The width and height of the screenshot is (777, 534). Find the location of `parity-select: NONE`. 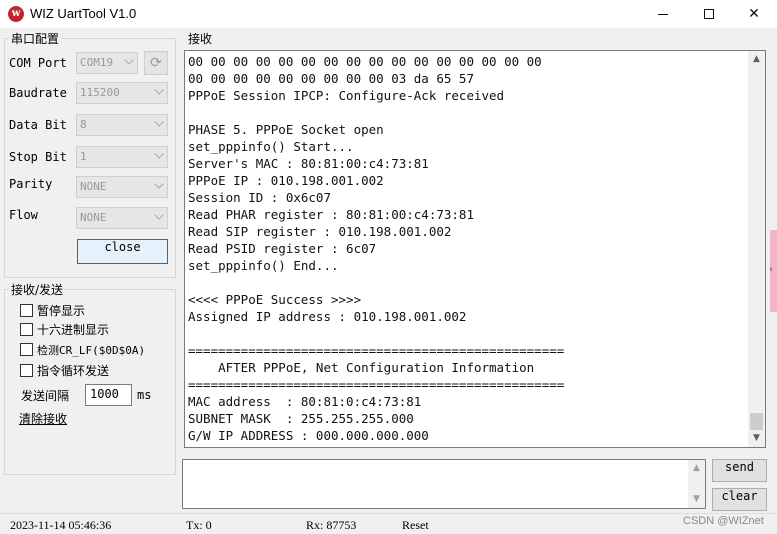

parity-select: NONE is located at coordinates (122, 187).